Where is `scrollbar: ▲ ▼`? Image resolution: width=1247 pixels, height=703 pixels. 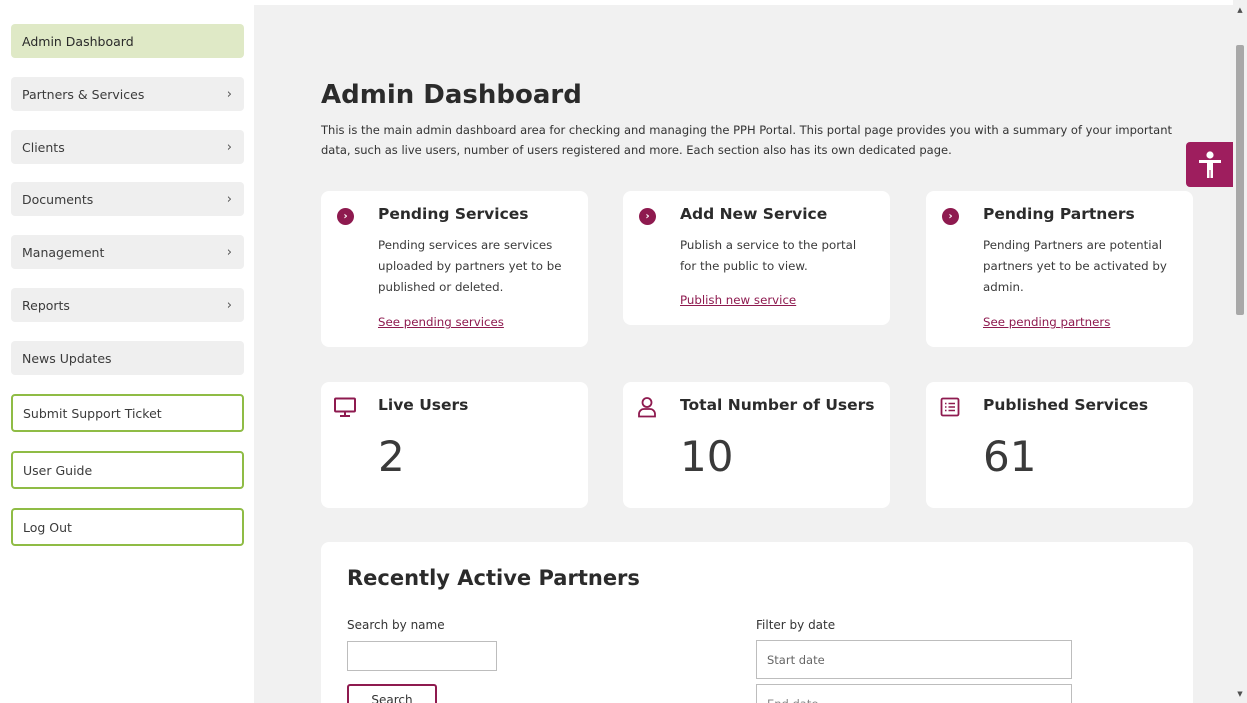
scrollbar: ▲ ▼ is located at coordinates (1240, 351).